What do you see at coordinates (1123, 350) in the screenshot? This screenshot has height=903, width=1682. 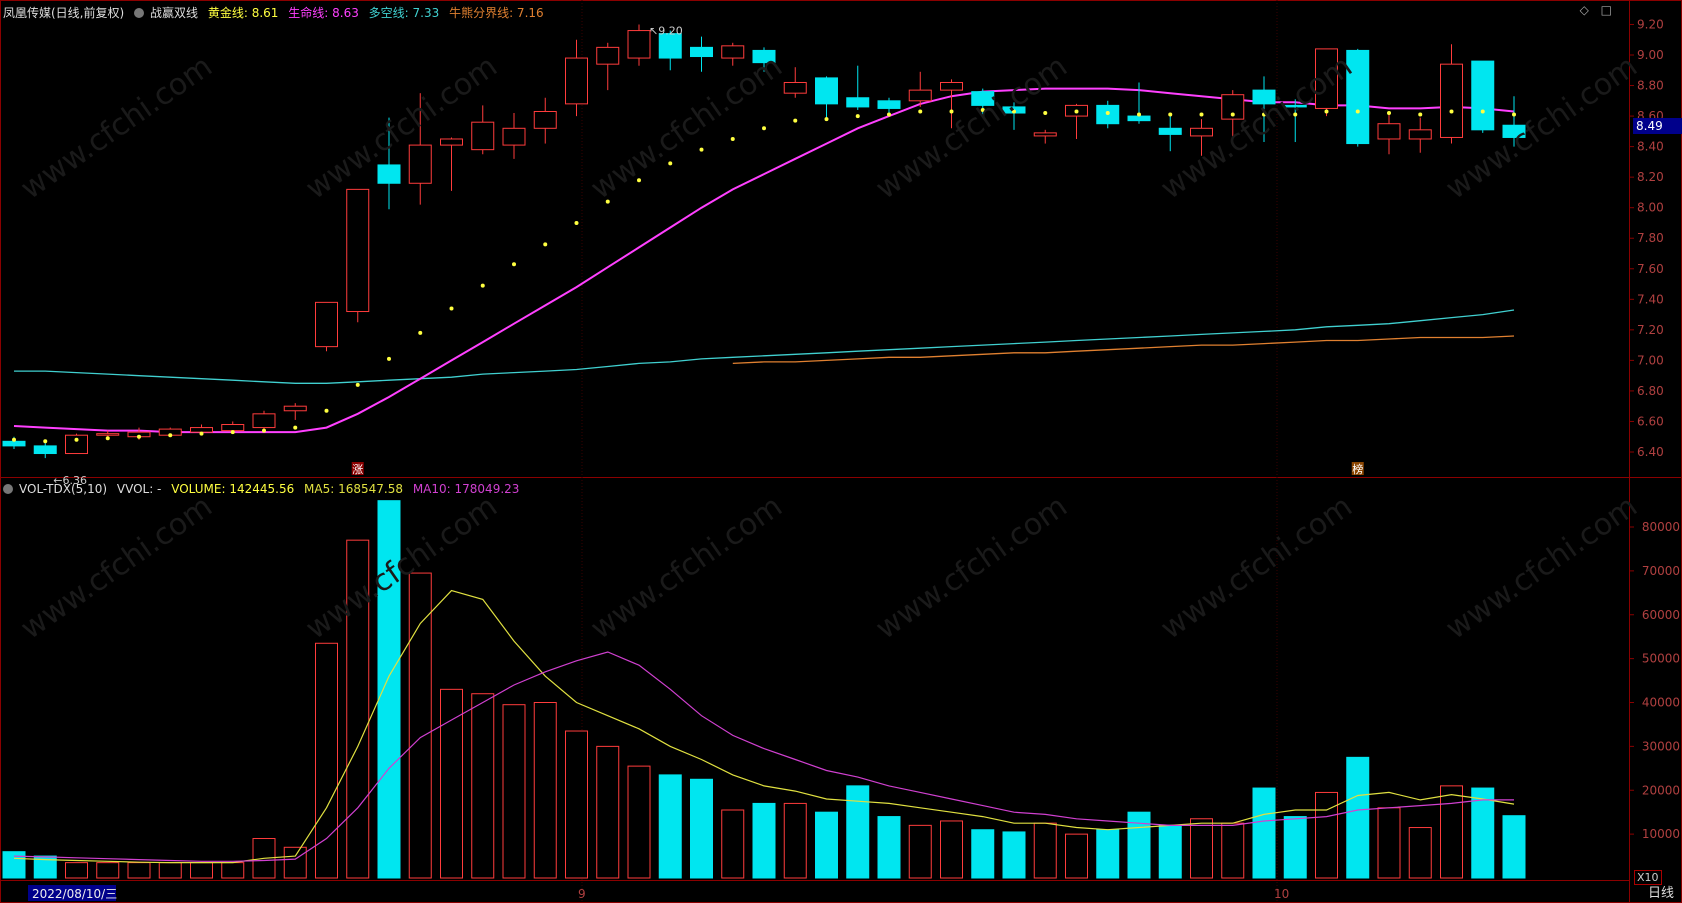 I see `bull-bear-line` at bounding box center [1123, 350].